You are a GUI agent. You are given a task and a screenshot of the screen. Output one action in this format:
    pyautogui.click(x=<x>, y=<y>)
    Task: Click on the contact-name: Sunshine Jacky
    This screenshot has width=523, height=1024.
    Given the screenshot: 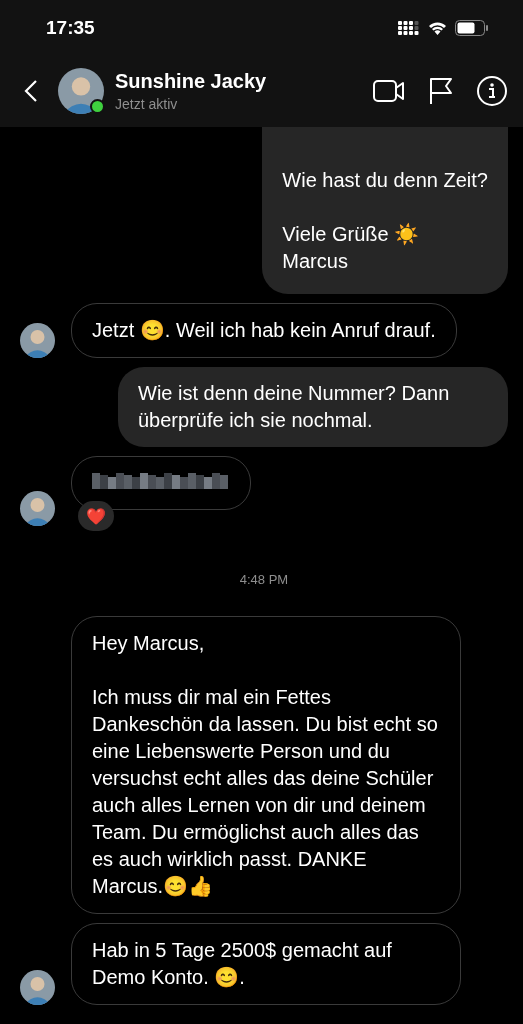 What is the action you would take?
    pyautogui.click(x=191, y=81)
    